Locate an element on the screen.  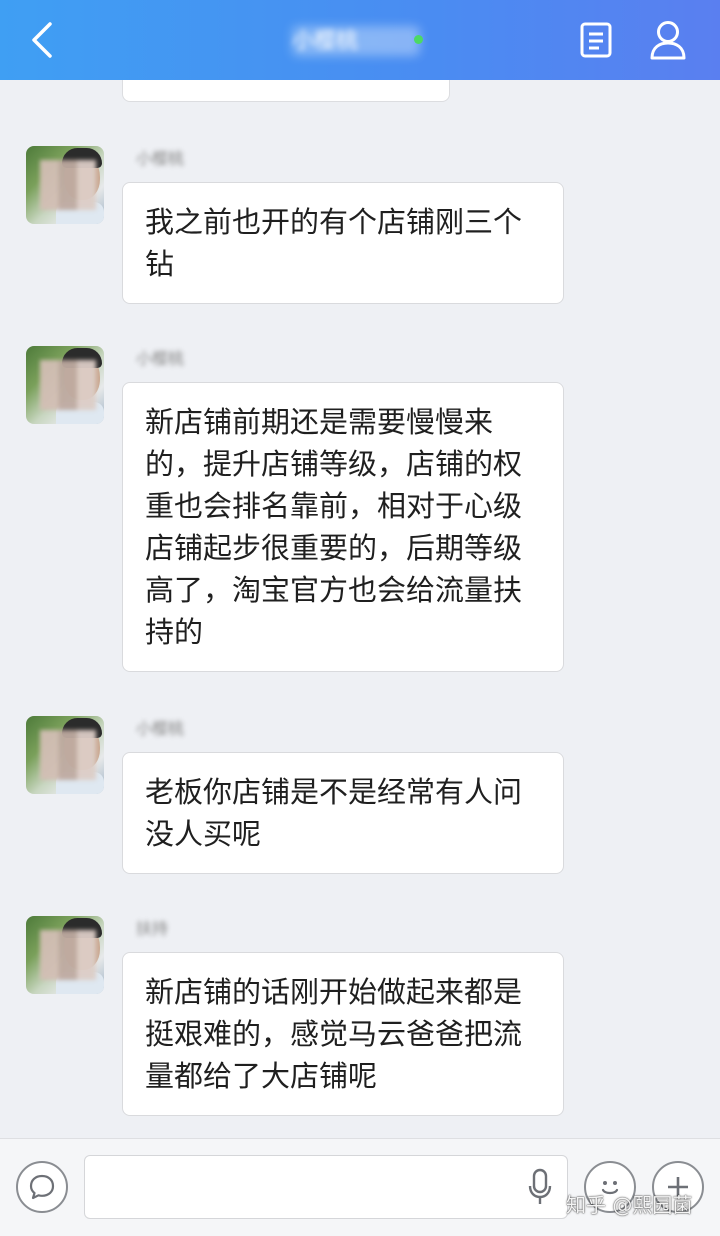
chat-records-button is located at coordinates (596, 40).